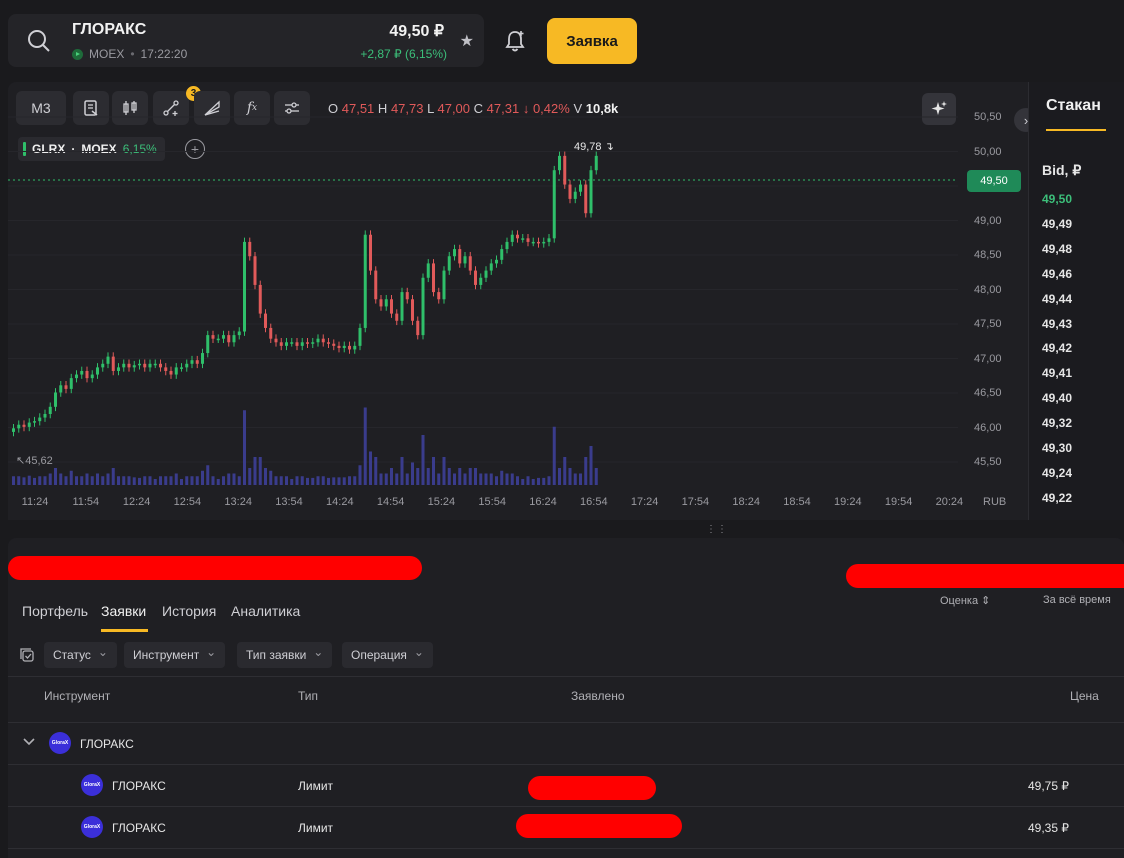  What do you see at coordinates (164, 54) in the screenshot?
I see `quote-time: 17:22:20` at bounding box center [164, 54].